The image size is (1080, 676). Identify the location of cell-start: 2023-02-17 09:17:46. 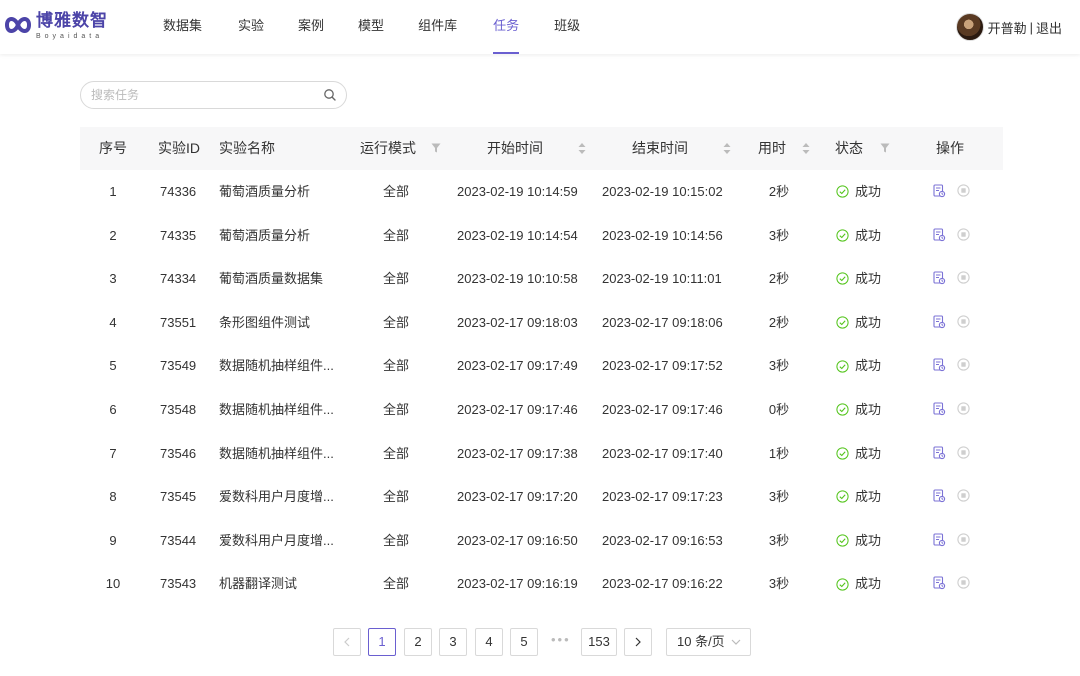
(517, 409).